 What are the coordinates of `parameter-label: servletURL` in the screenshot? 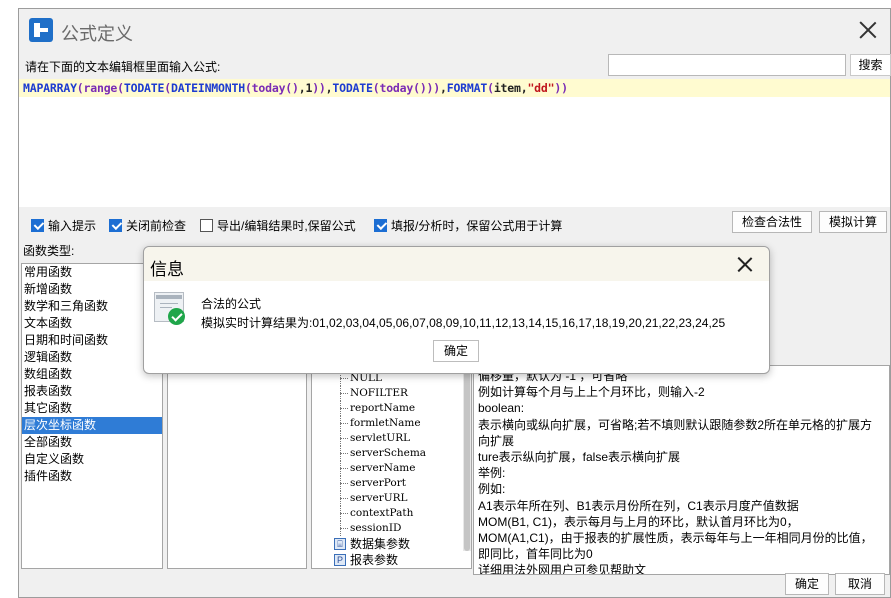 It's located at (380, 438).